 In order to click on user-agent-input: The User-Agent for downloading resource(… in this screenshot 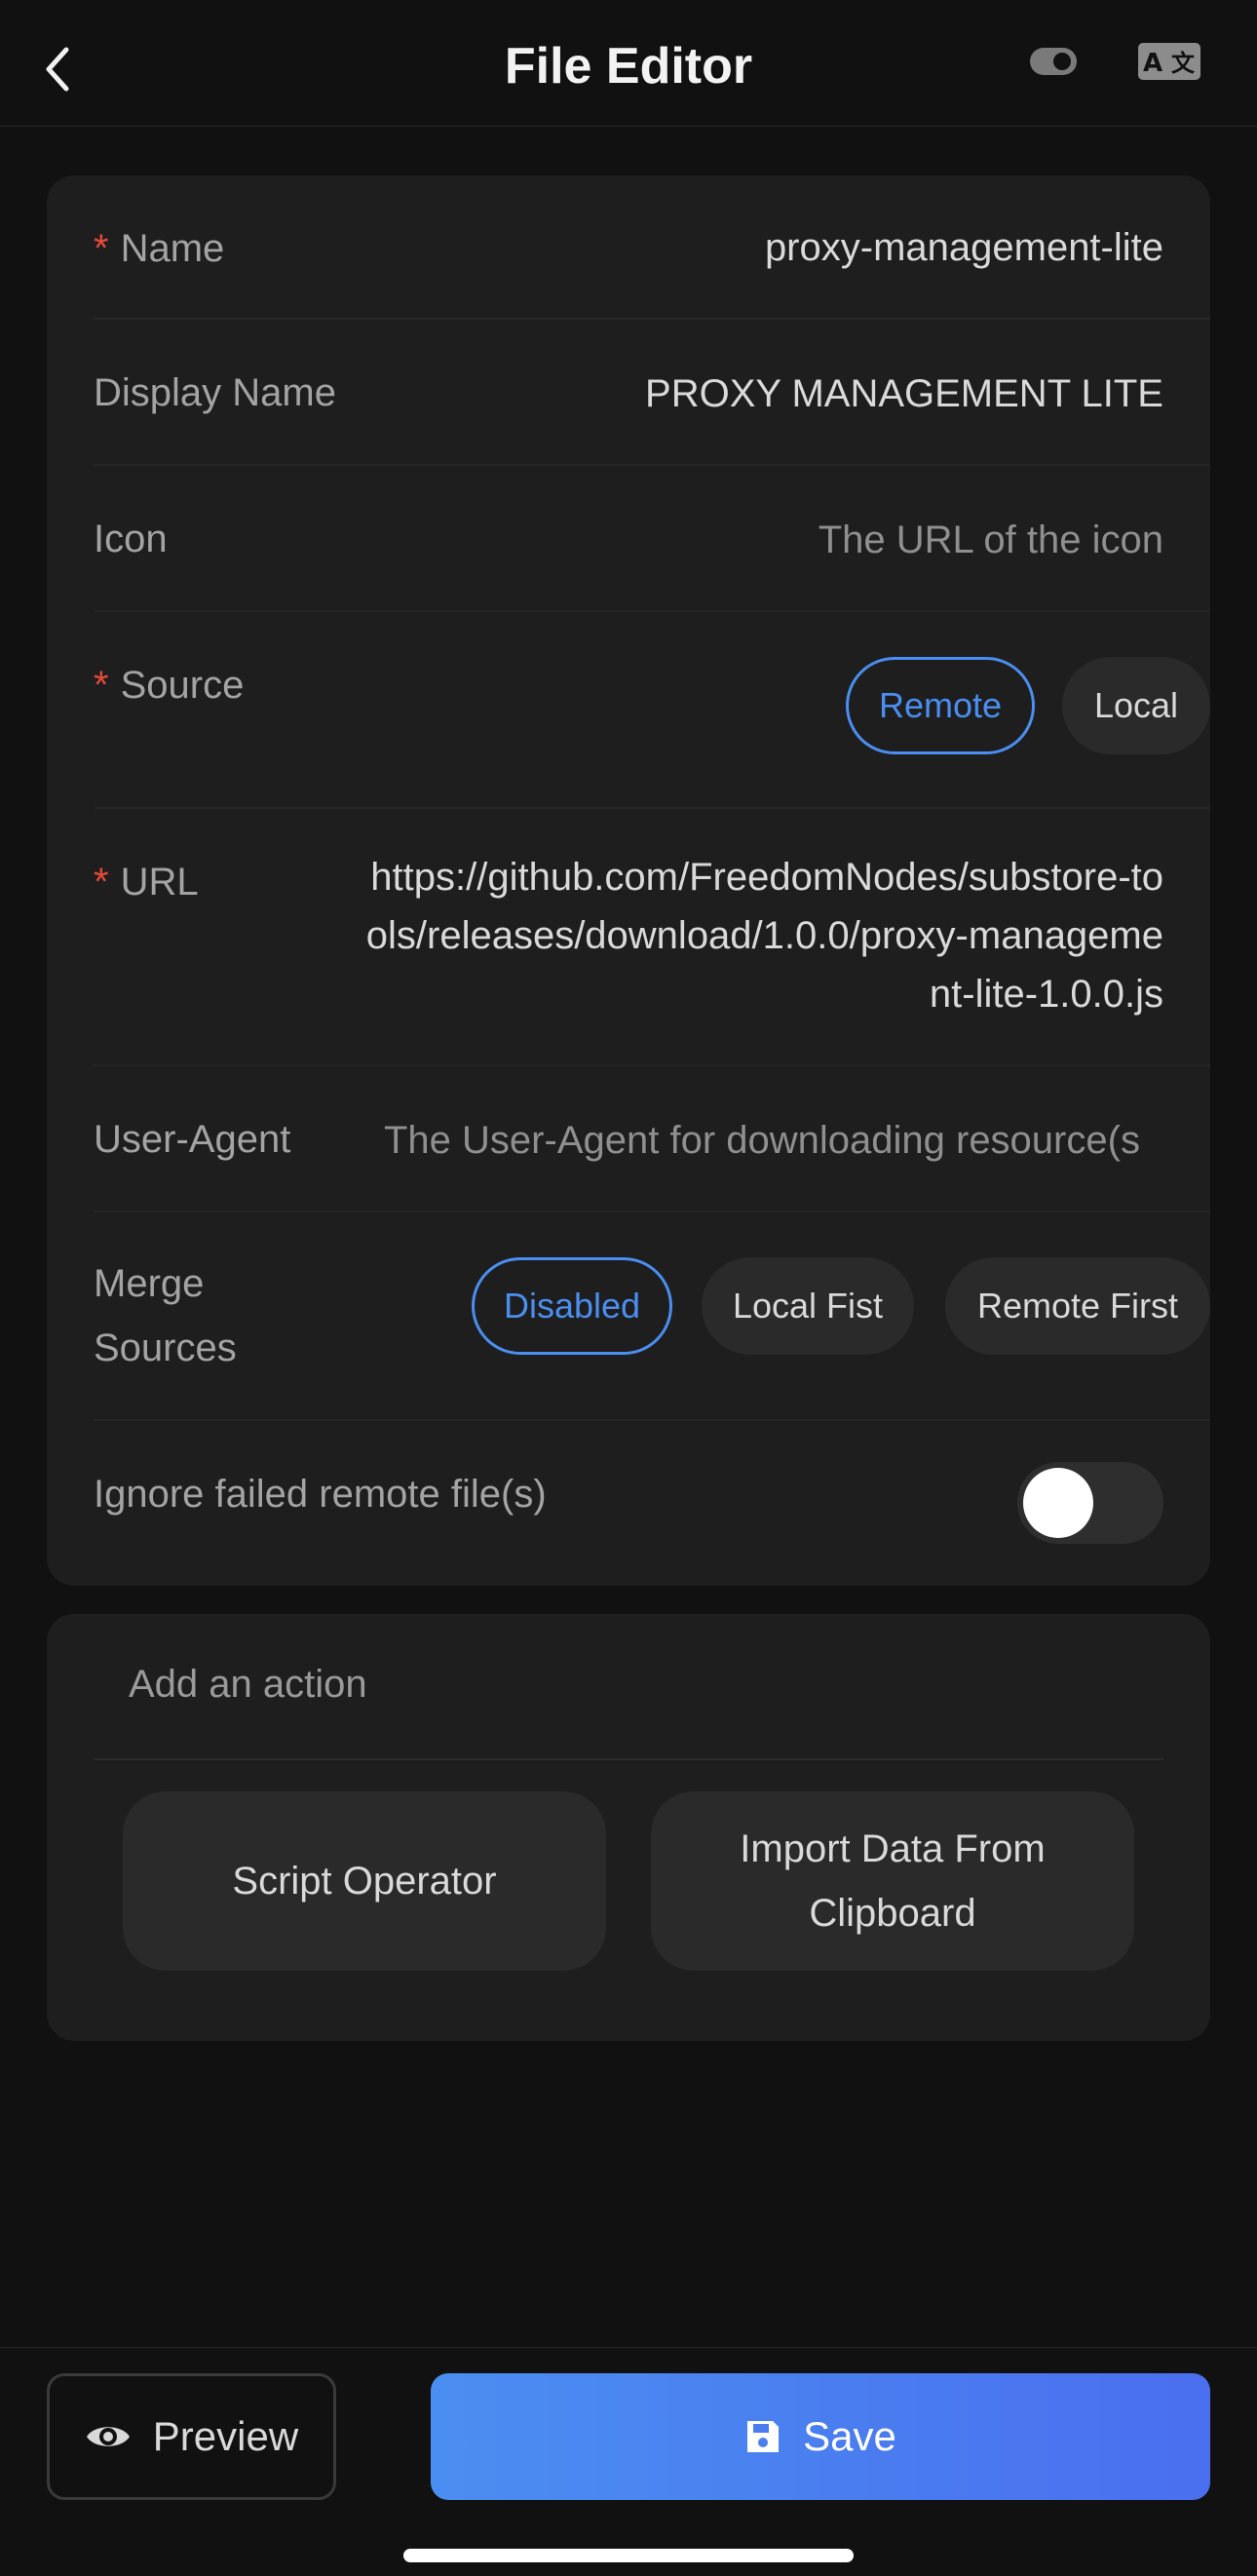, I will do `click(773, 1141)`.